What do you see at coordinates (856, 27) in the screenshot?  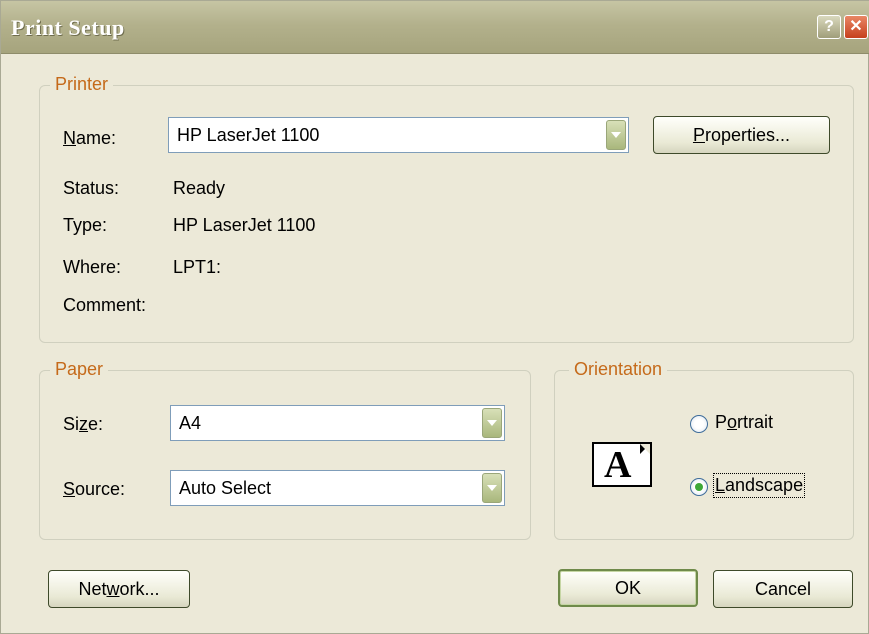 I see `close-button: ✕` at bounding box center [856, 27].